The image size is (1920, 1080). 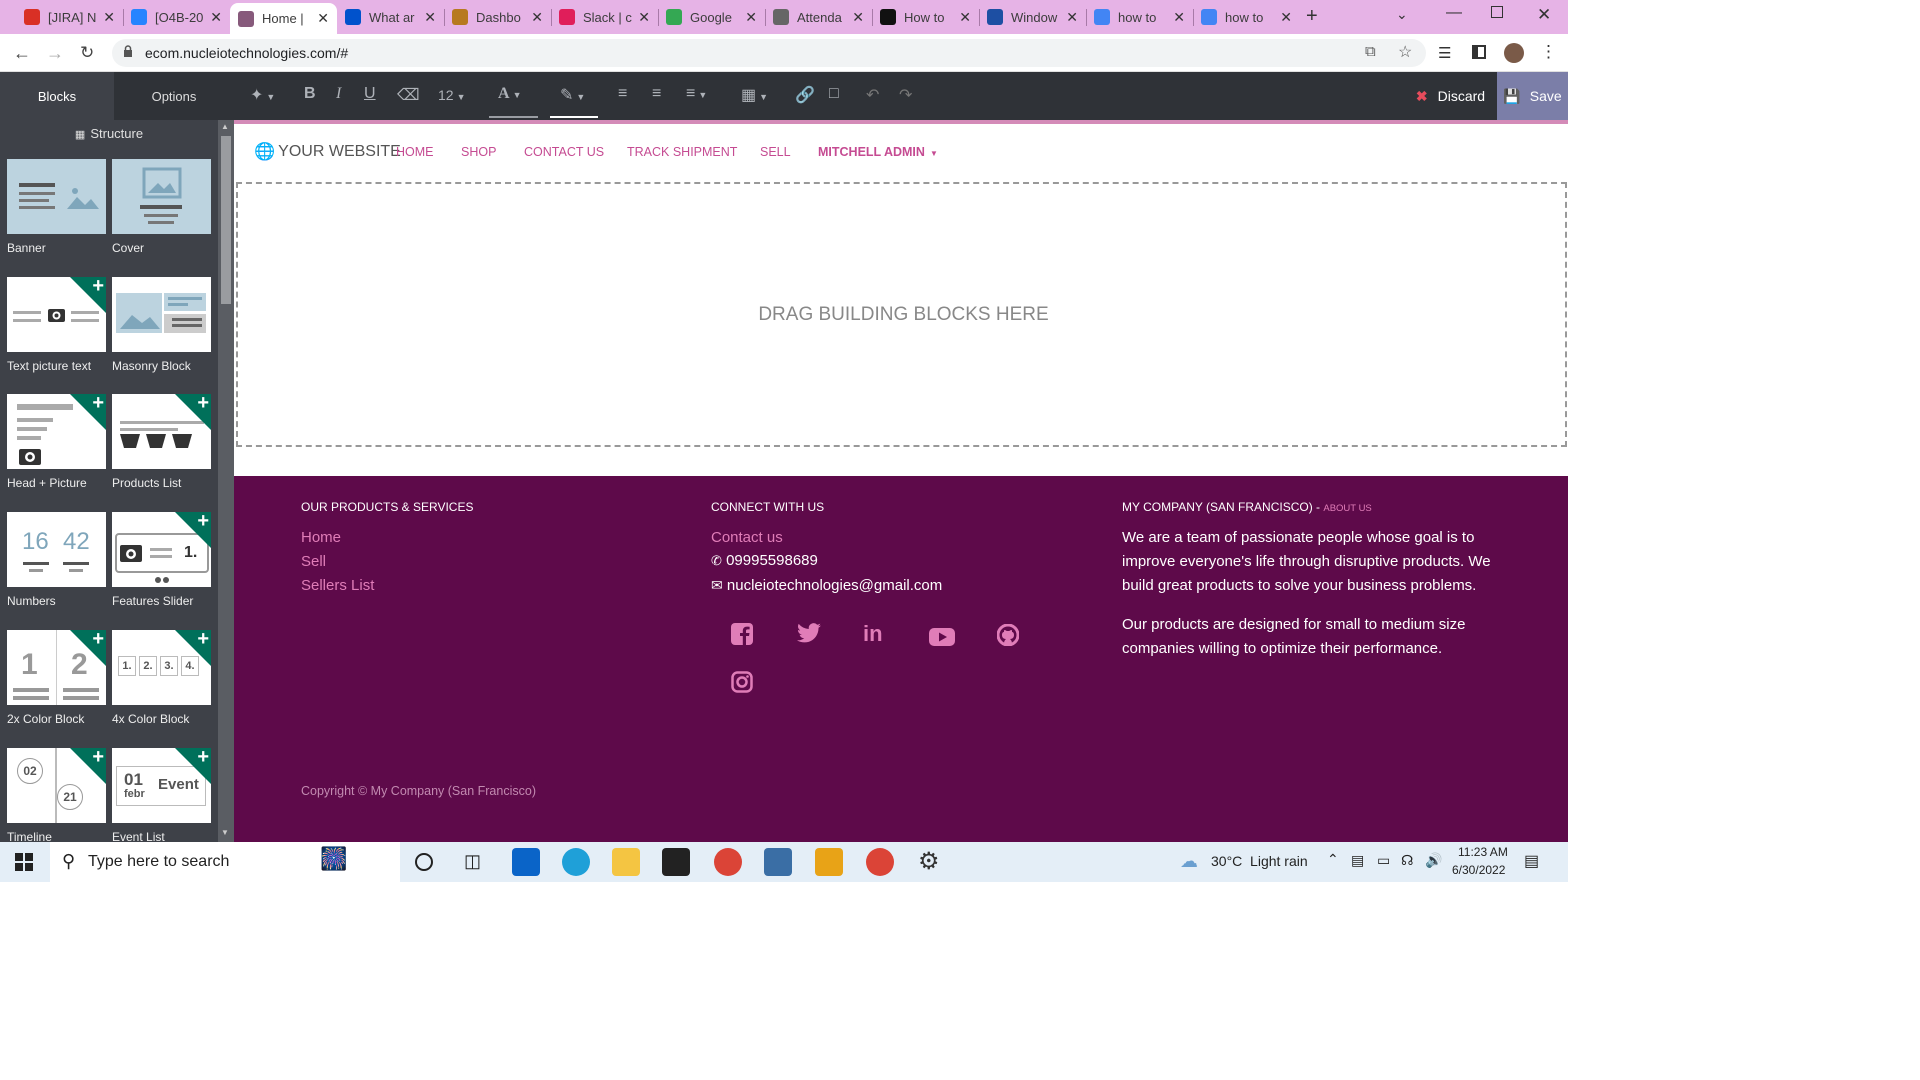 What do you see at coordinates (747, 537) in the screenshot?
I see `footer-link-contact-us: Contact us` at bounding box center [747, 537].